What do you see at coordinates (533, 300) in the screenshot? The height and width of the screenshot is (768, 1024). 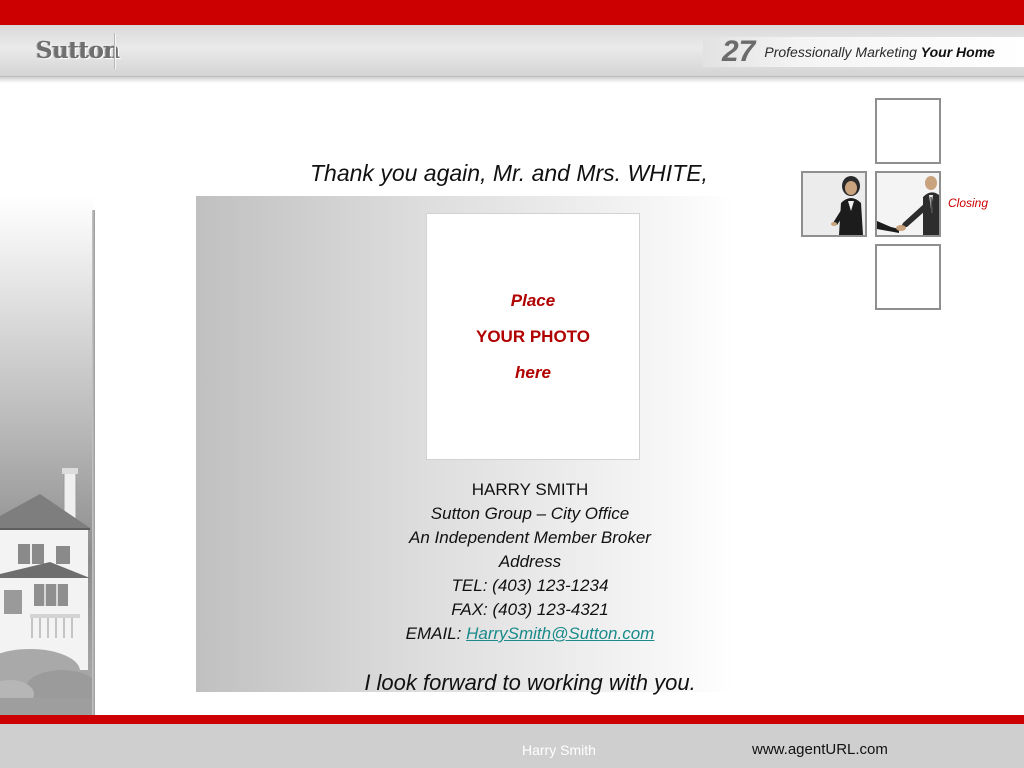 I see `photo-placeholder-line1: Place` at bounding box center [533, 300].